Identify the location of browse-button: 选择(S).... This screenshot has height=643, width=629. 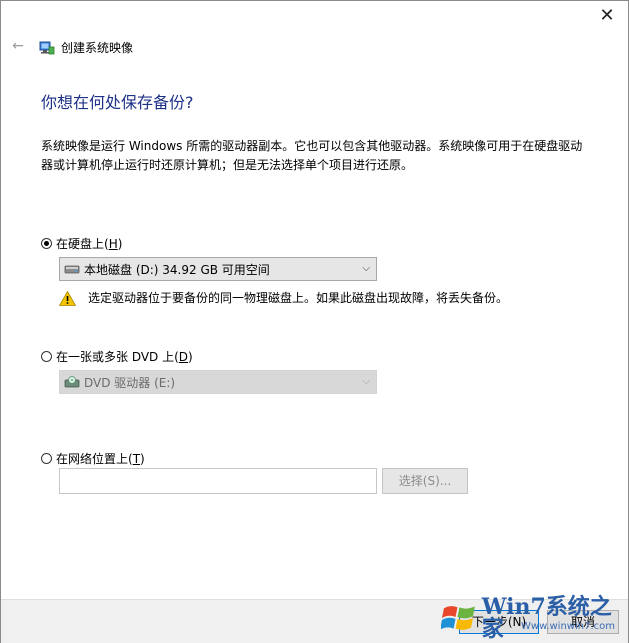
(425, 481).